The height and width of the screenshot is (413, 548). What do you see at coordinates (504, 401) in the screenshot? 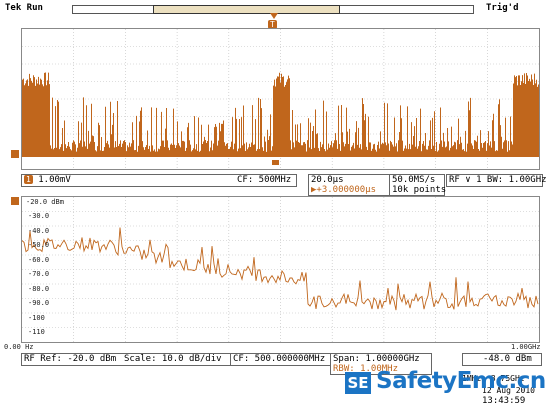
I see `acquisition-time: 13:43:59` at bounding box center [504, 401].